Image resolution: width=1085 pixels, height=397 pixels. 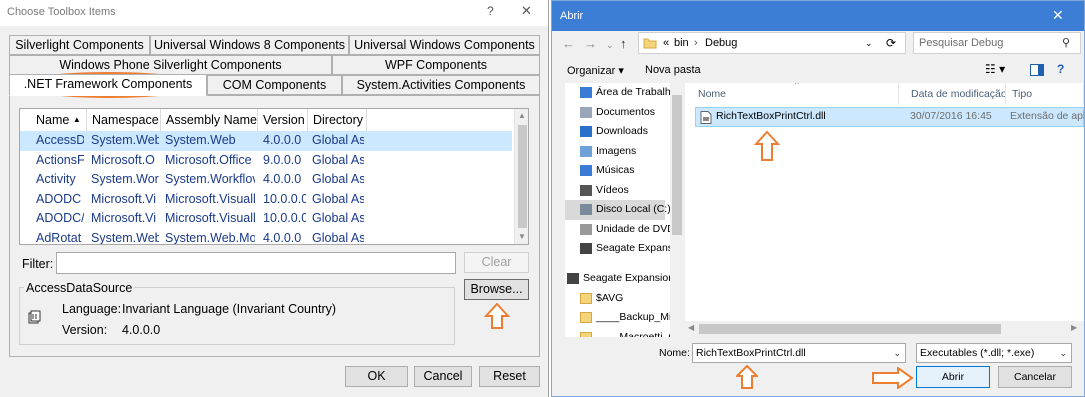 I want to click on reset-button: Reset, so click(x=509, y=376).